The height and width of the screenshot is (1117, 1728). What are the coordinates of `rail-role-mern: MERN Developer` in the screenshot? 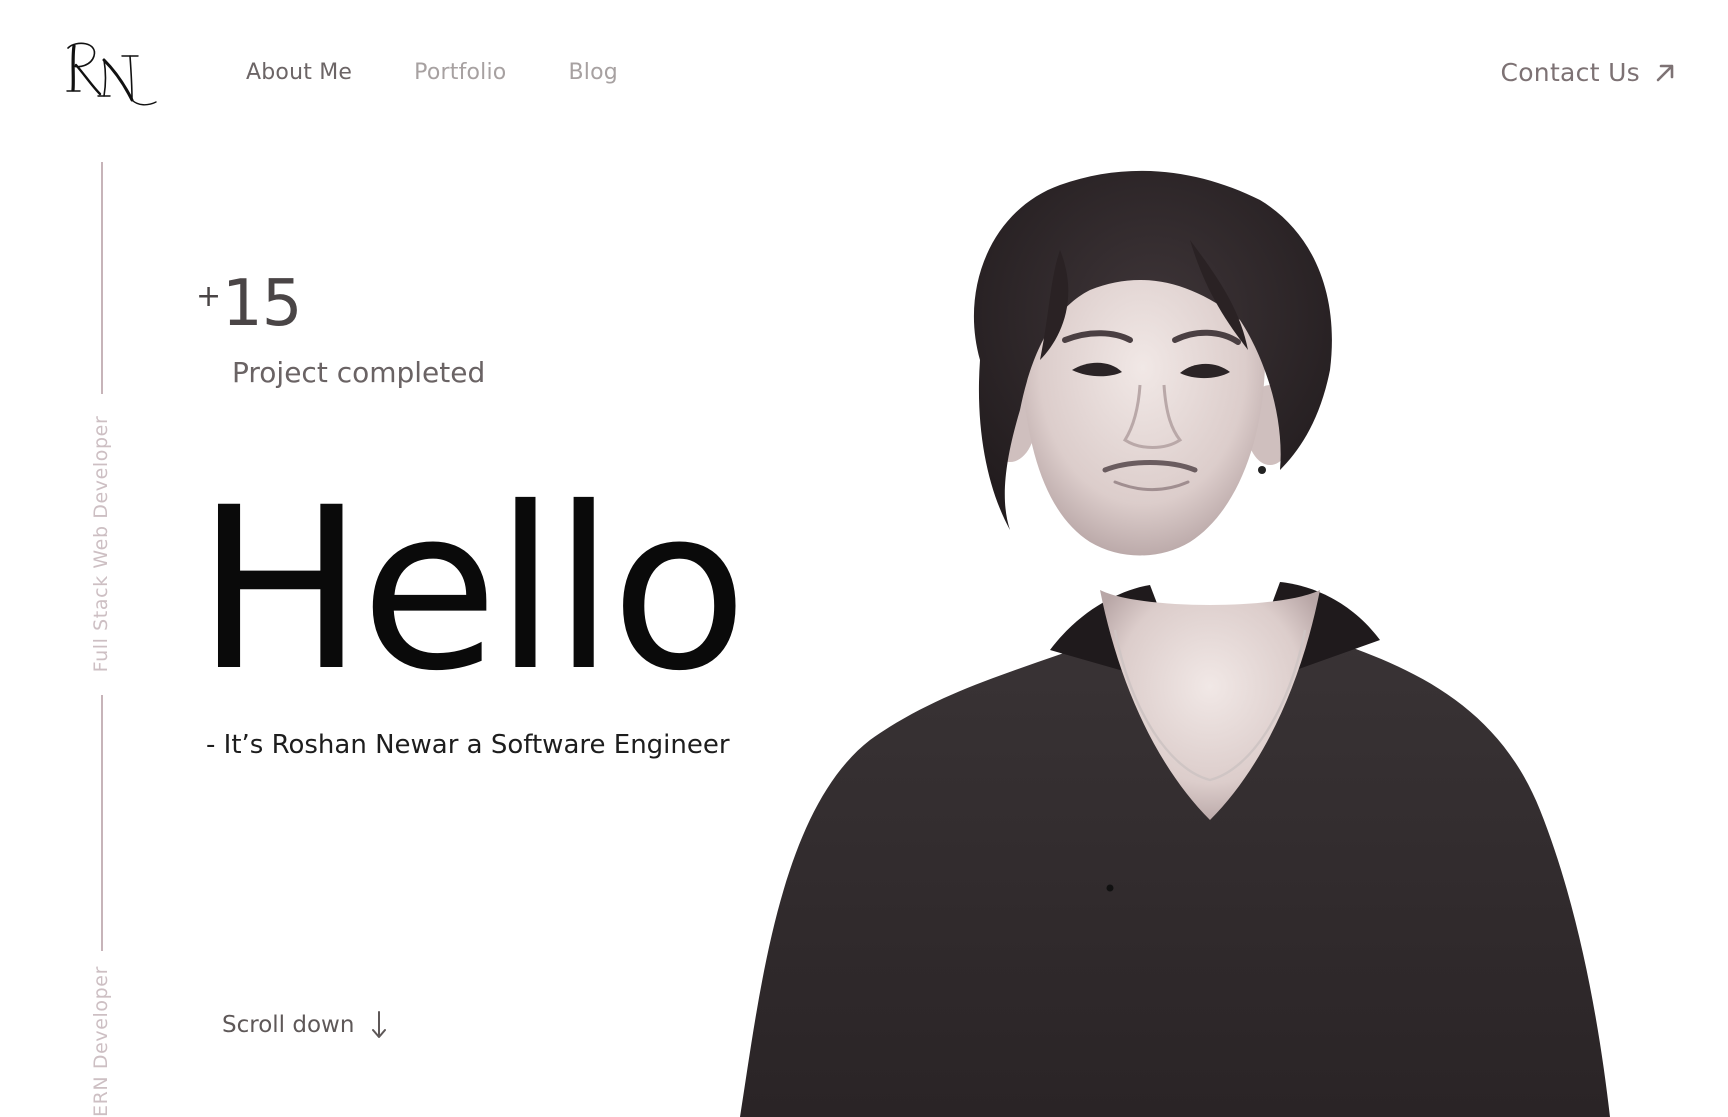 It's located at (101, 1041).